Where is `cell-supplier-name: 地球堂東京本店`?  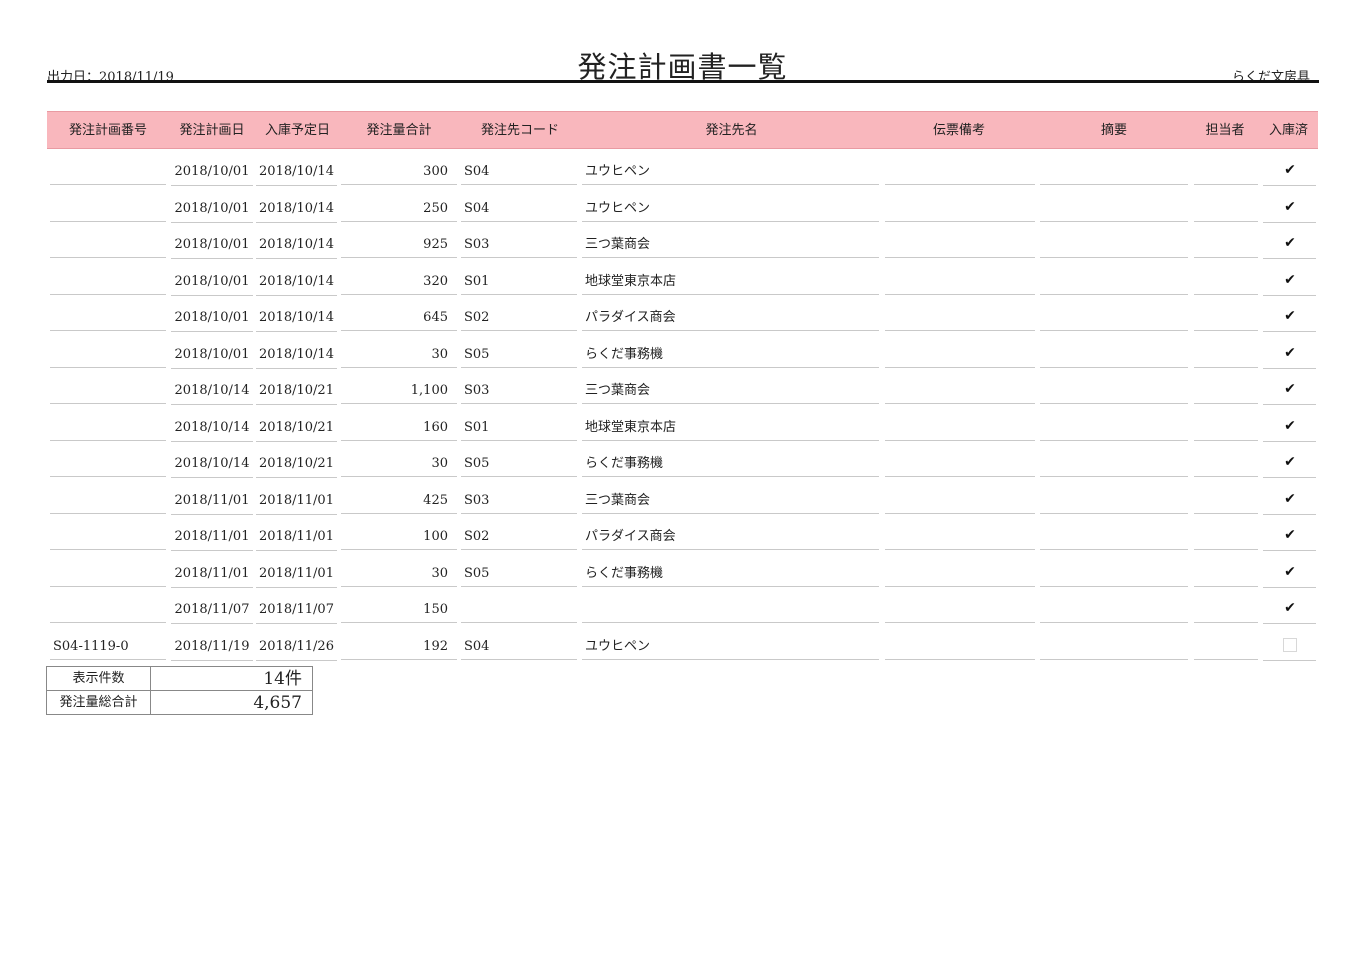 cell-supplier-name: 地球堂東京本店 is located at coordinates (730, 425).